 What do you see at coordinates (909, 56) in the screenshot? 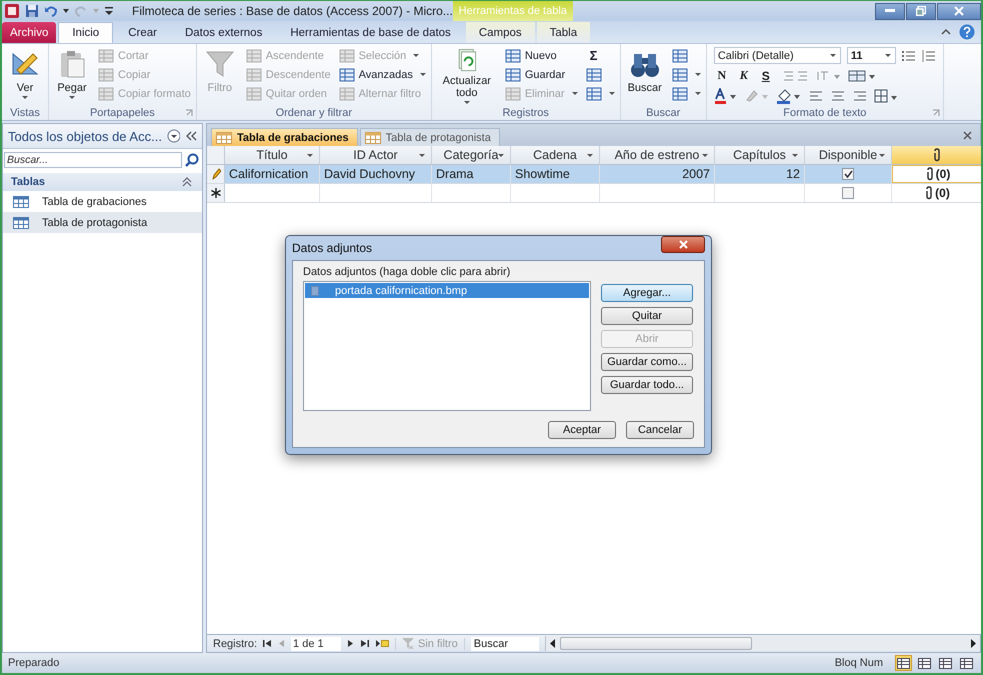
I see `bullet-list-icon` at bounding box center [909, 56].